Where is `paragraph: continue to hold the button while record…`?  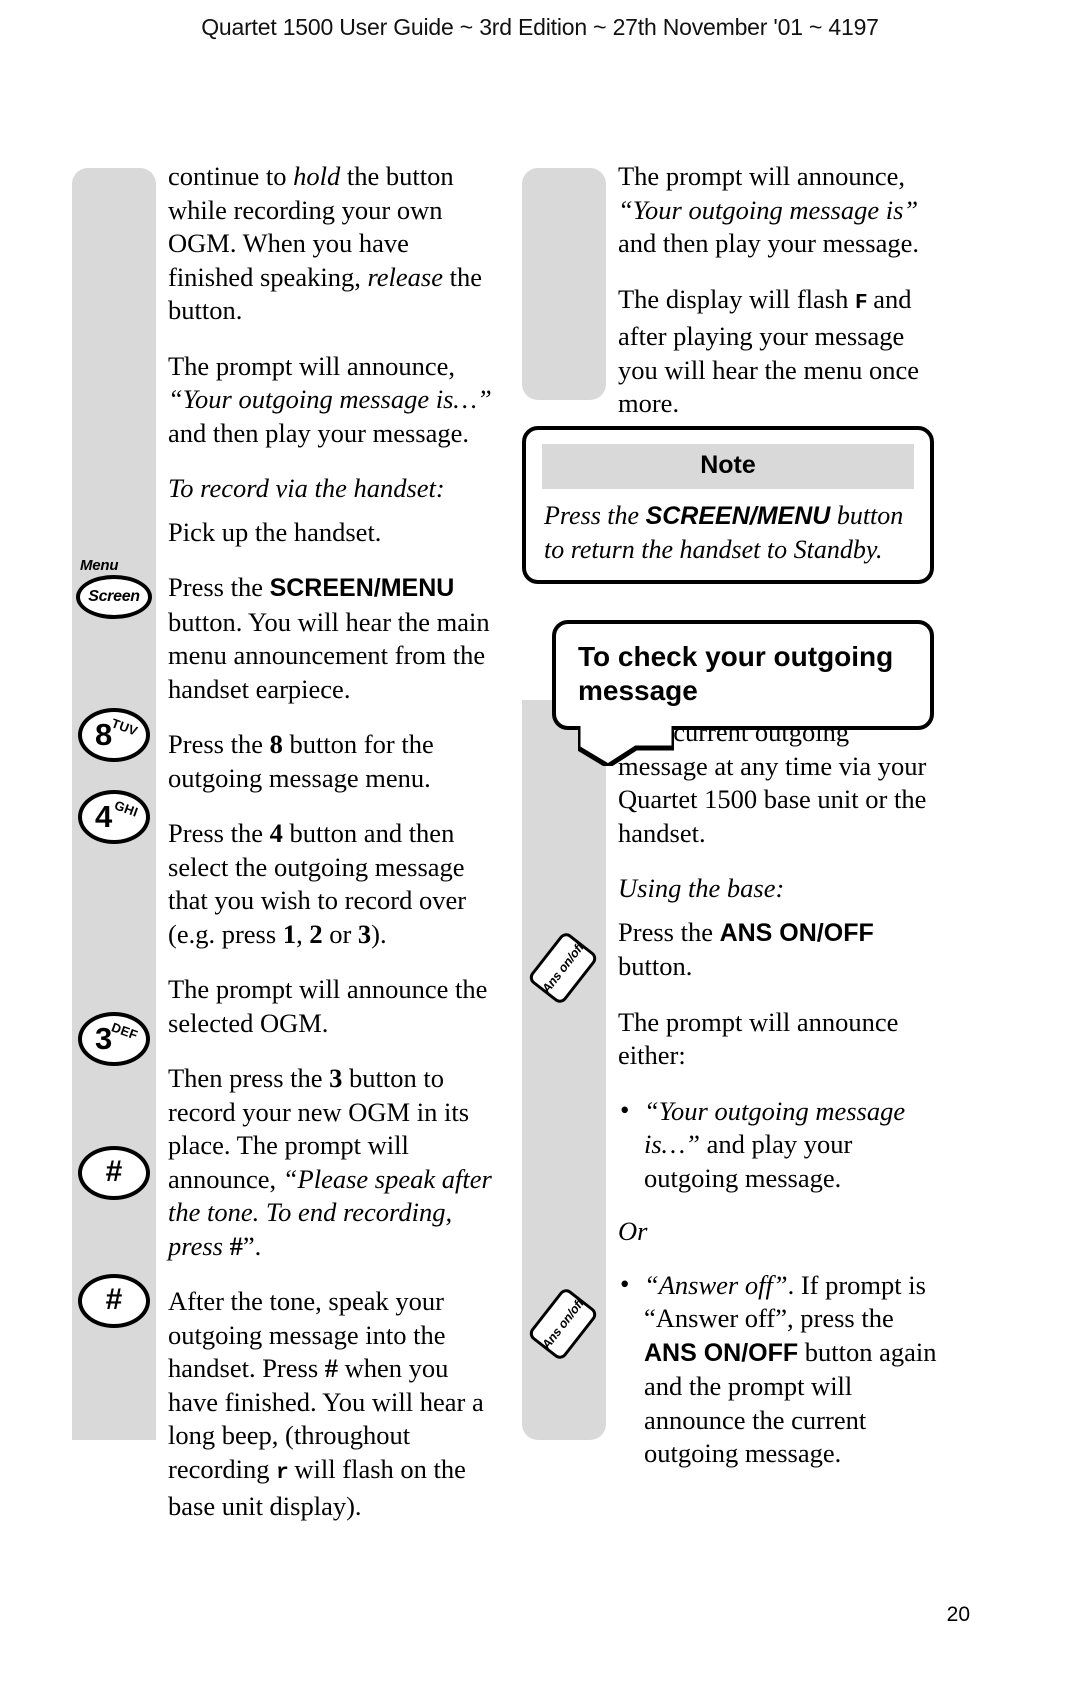 paragraph: continue to hold the button while record… is located at coordinates (325, 243).